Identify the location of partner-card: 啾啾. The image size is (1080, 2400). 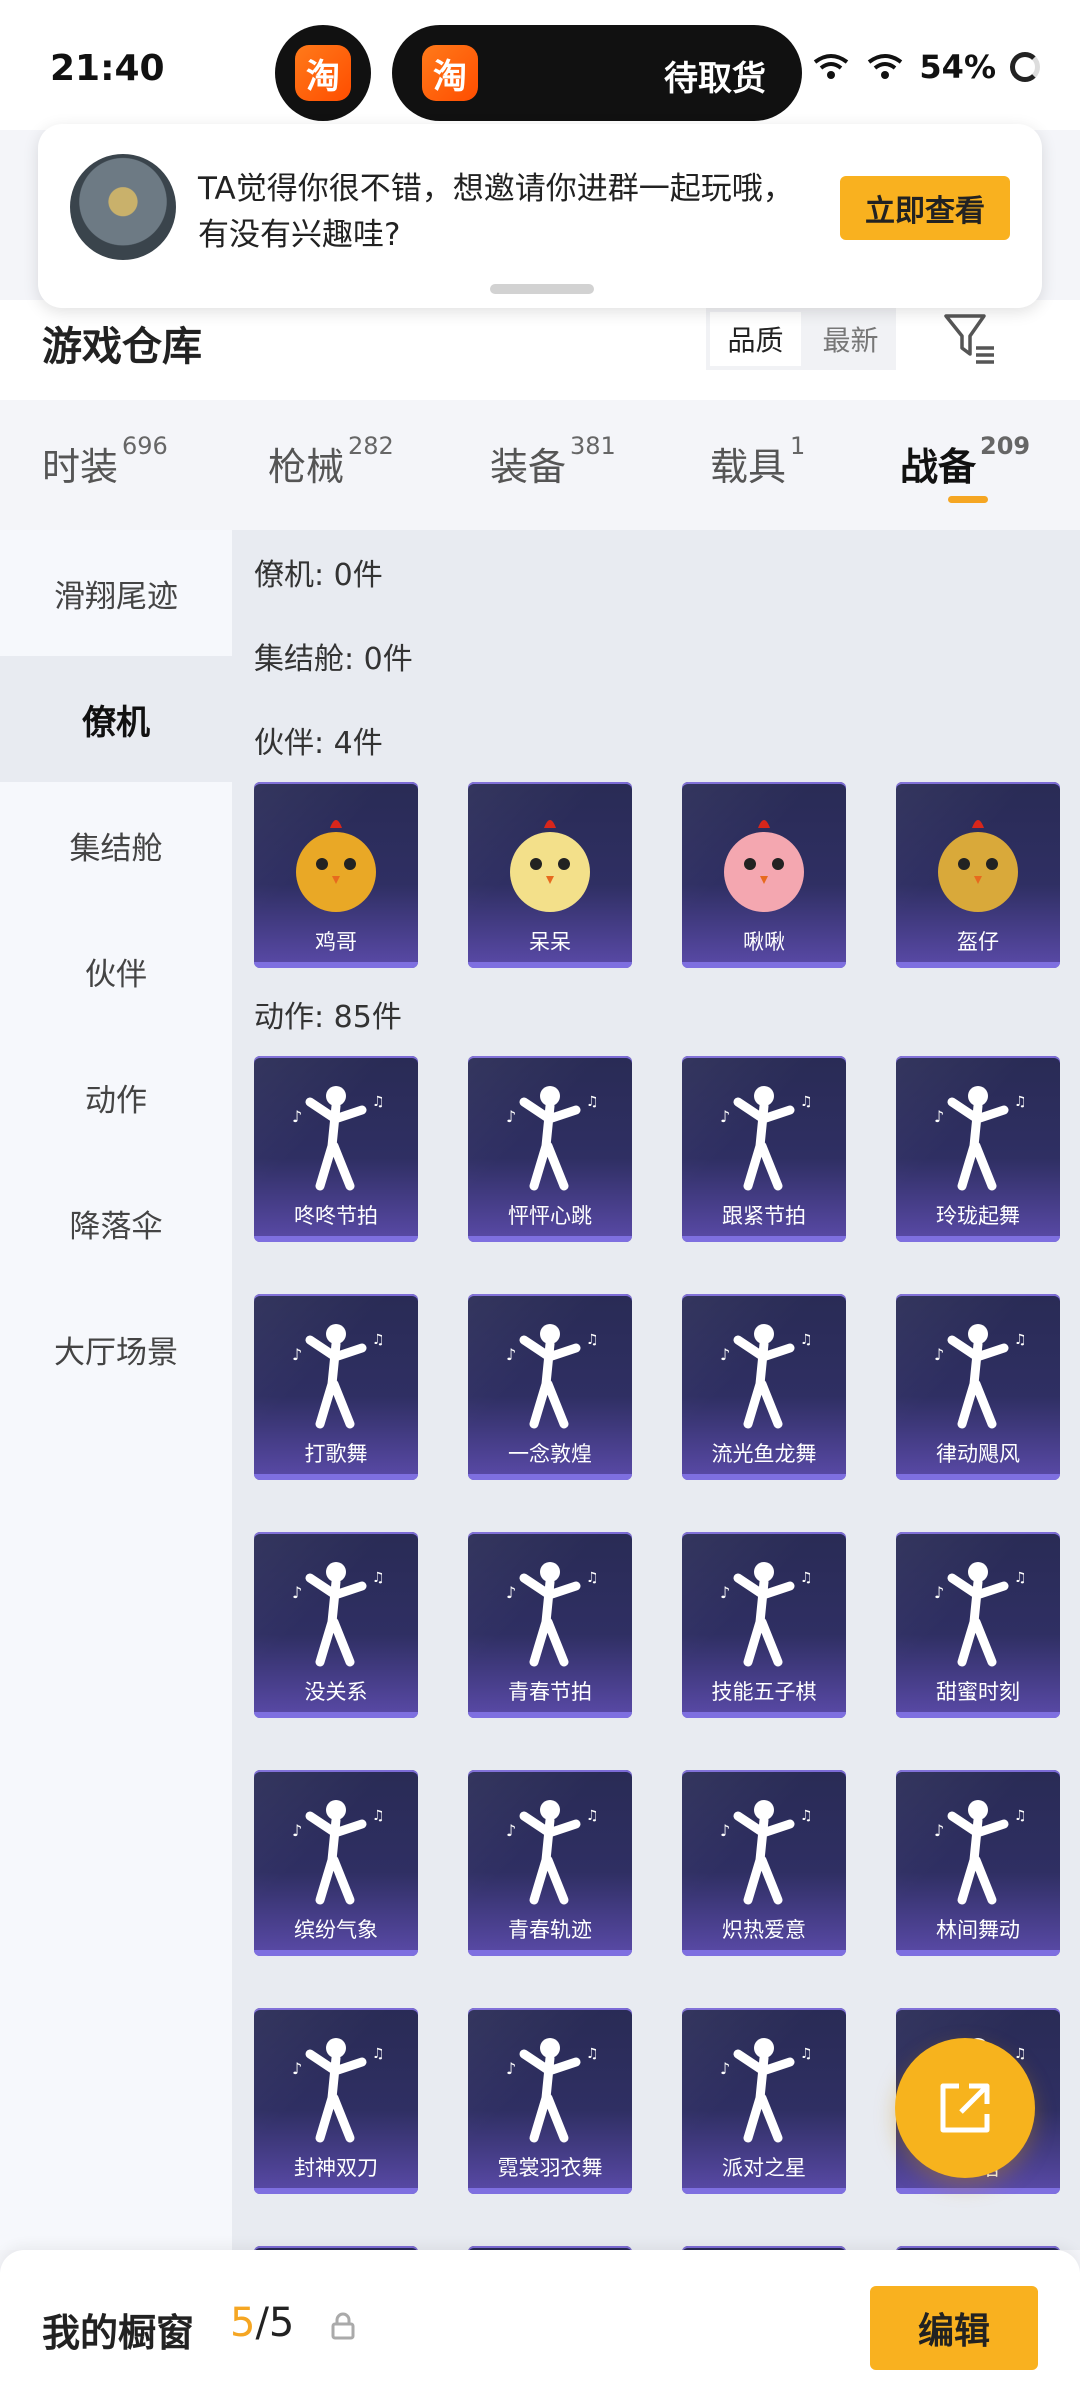
(764, 875).